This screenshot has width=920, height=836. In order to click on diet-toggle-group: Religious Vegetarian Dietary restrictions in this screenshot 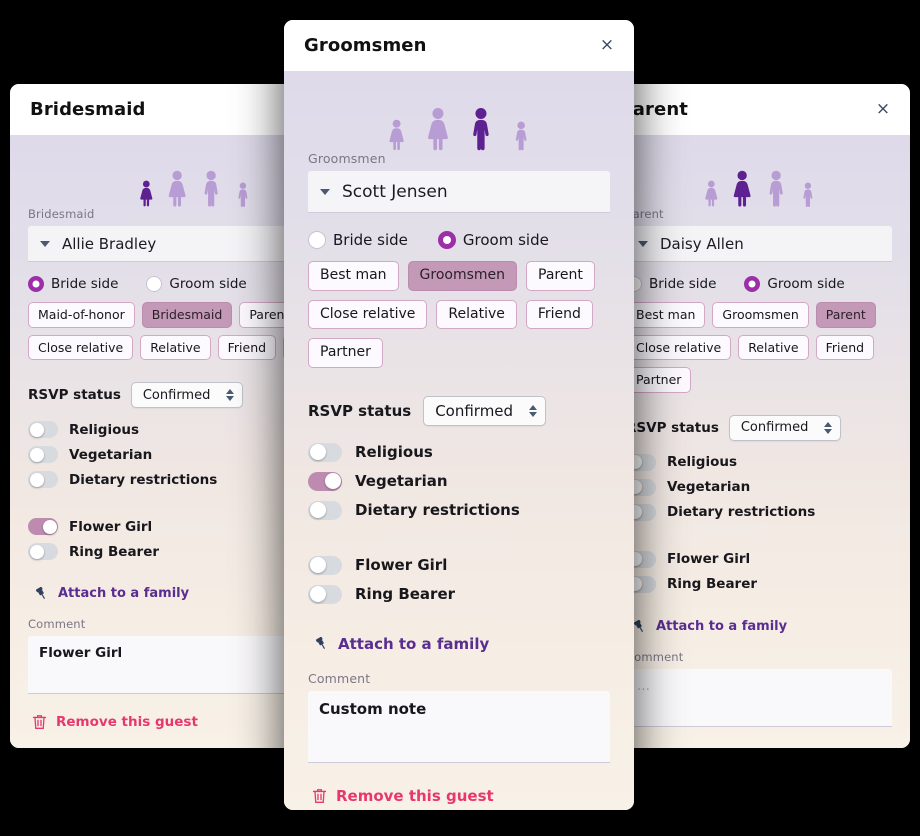, I will do `click(759, 487)`.